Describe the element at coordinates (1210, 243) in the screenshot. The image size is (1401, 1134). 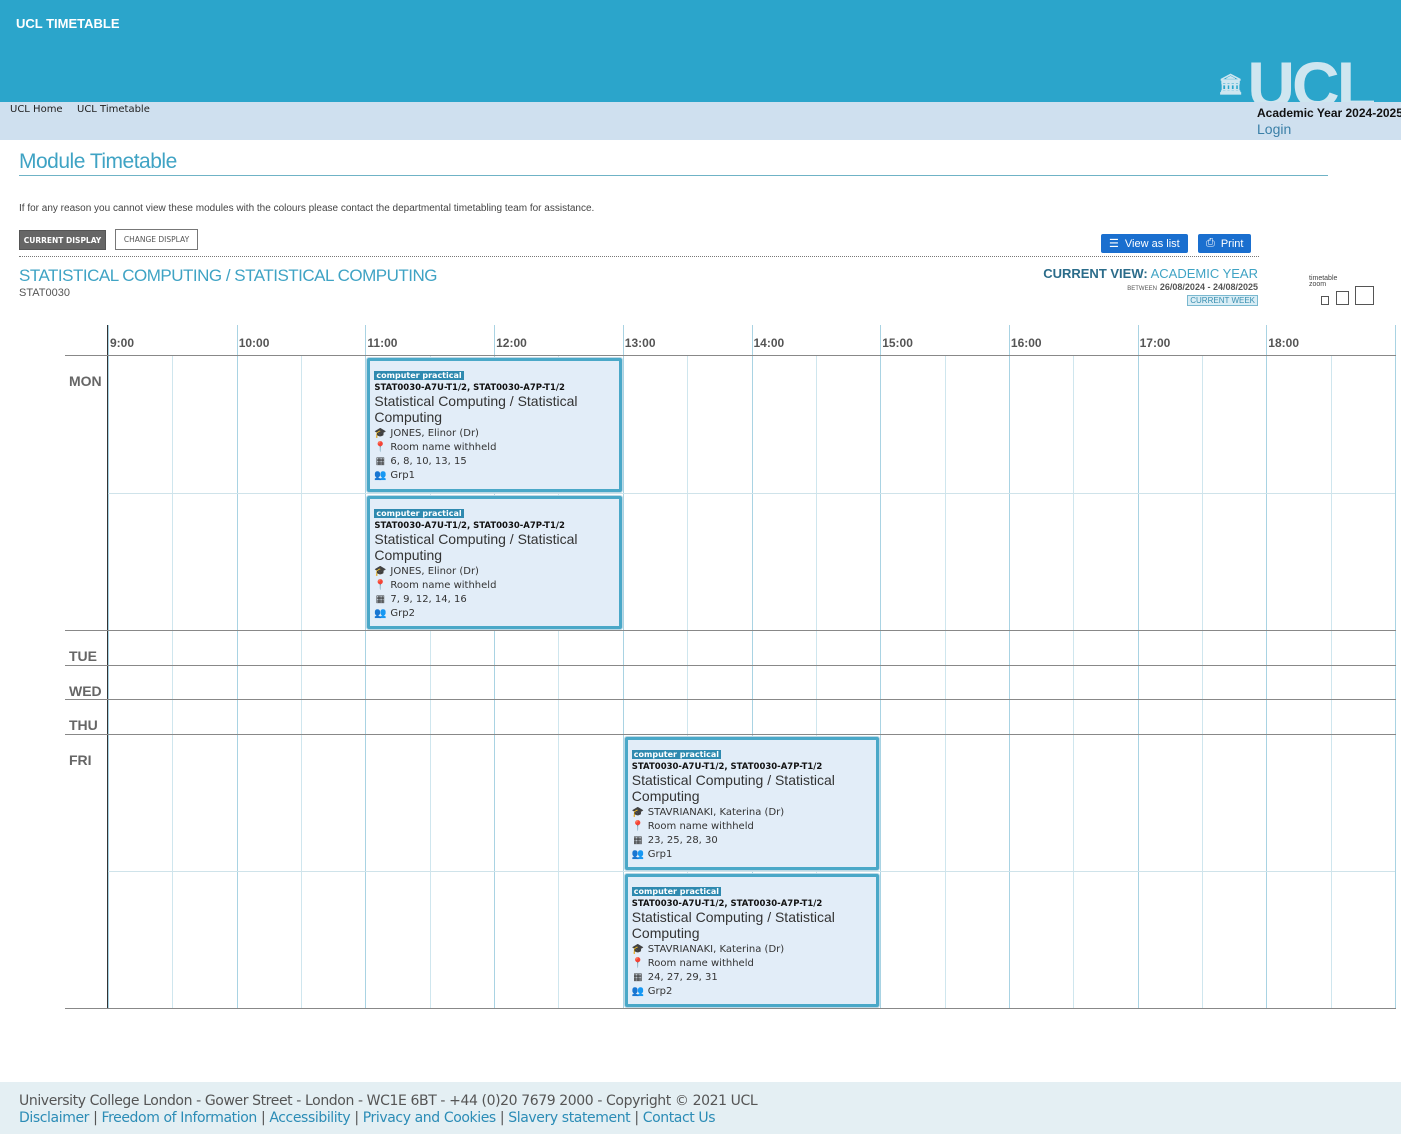
I see `printer-icon: ⎙` at that location.